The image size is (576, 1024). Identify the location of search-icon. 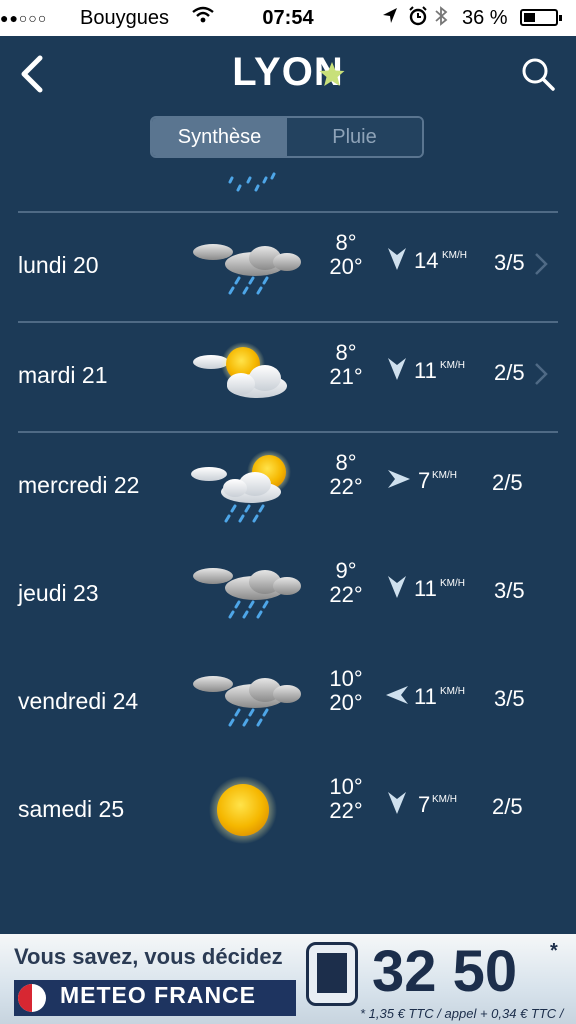
(538, 74).